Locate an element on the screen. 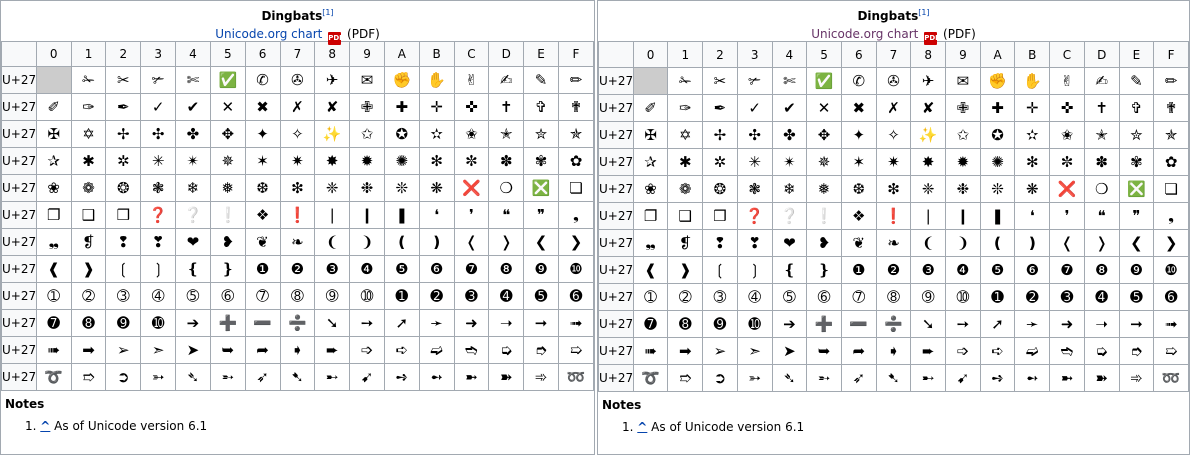 The image size is (1190, 455). glyph-cell: ➟ is located at coordinates (1171, 324).